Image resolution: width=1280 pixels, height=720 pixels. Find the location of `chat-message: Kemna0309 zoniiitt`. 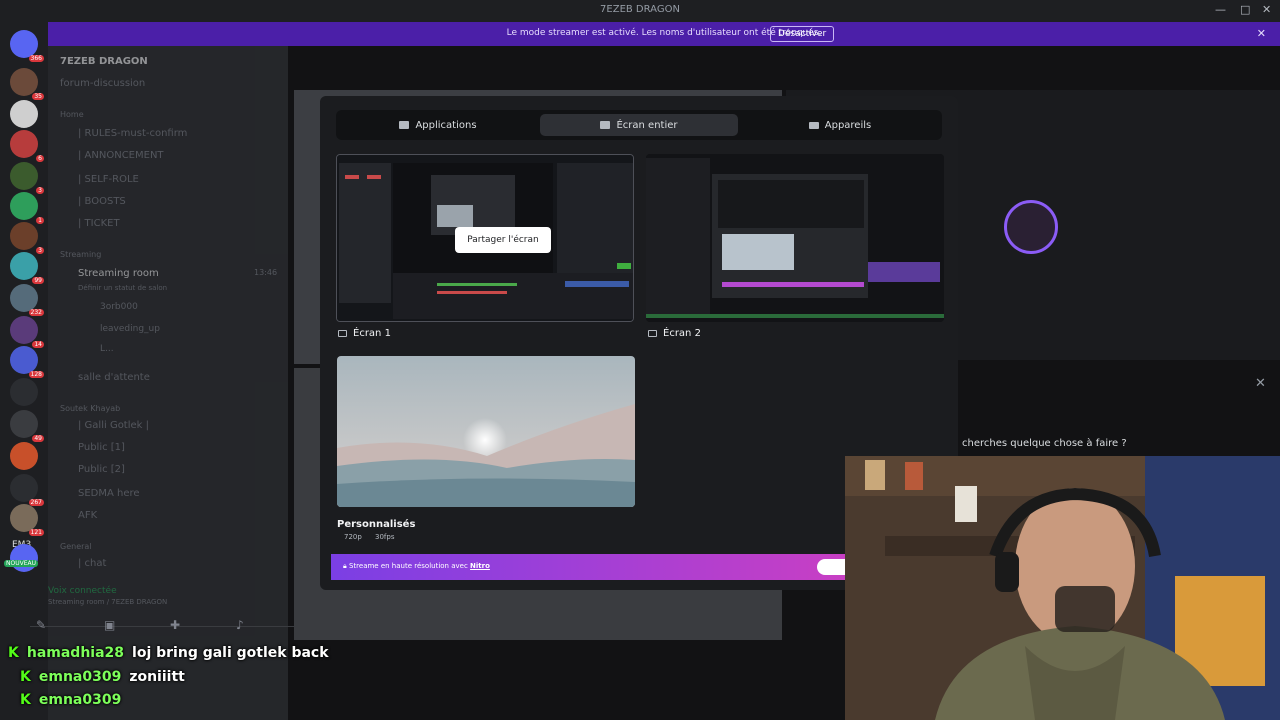

chat-message: Kemna0309 zoniiitt is located at coordinates (102, 677).